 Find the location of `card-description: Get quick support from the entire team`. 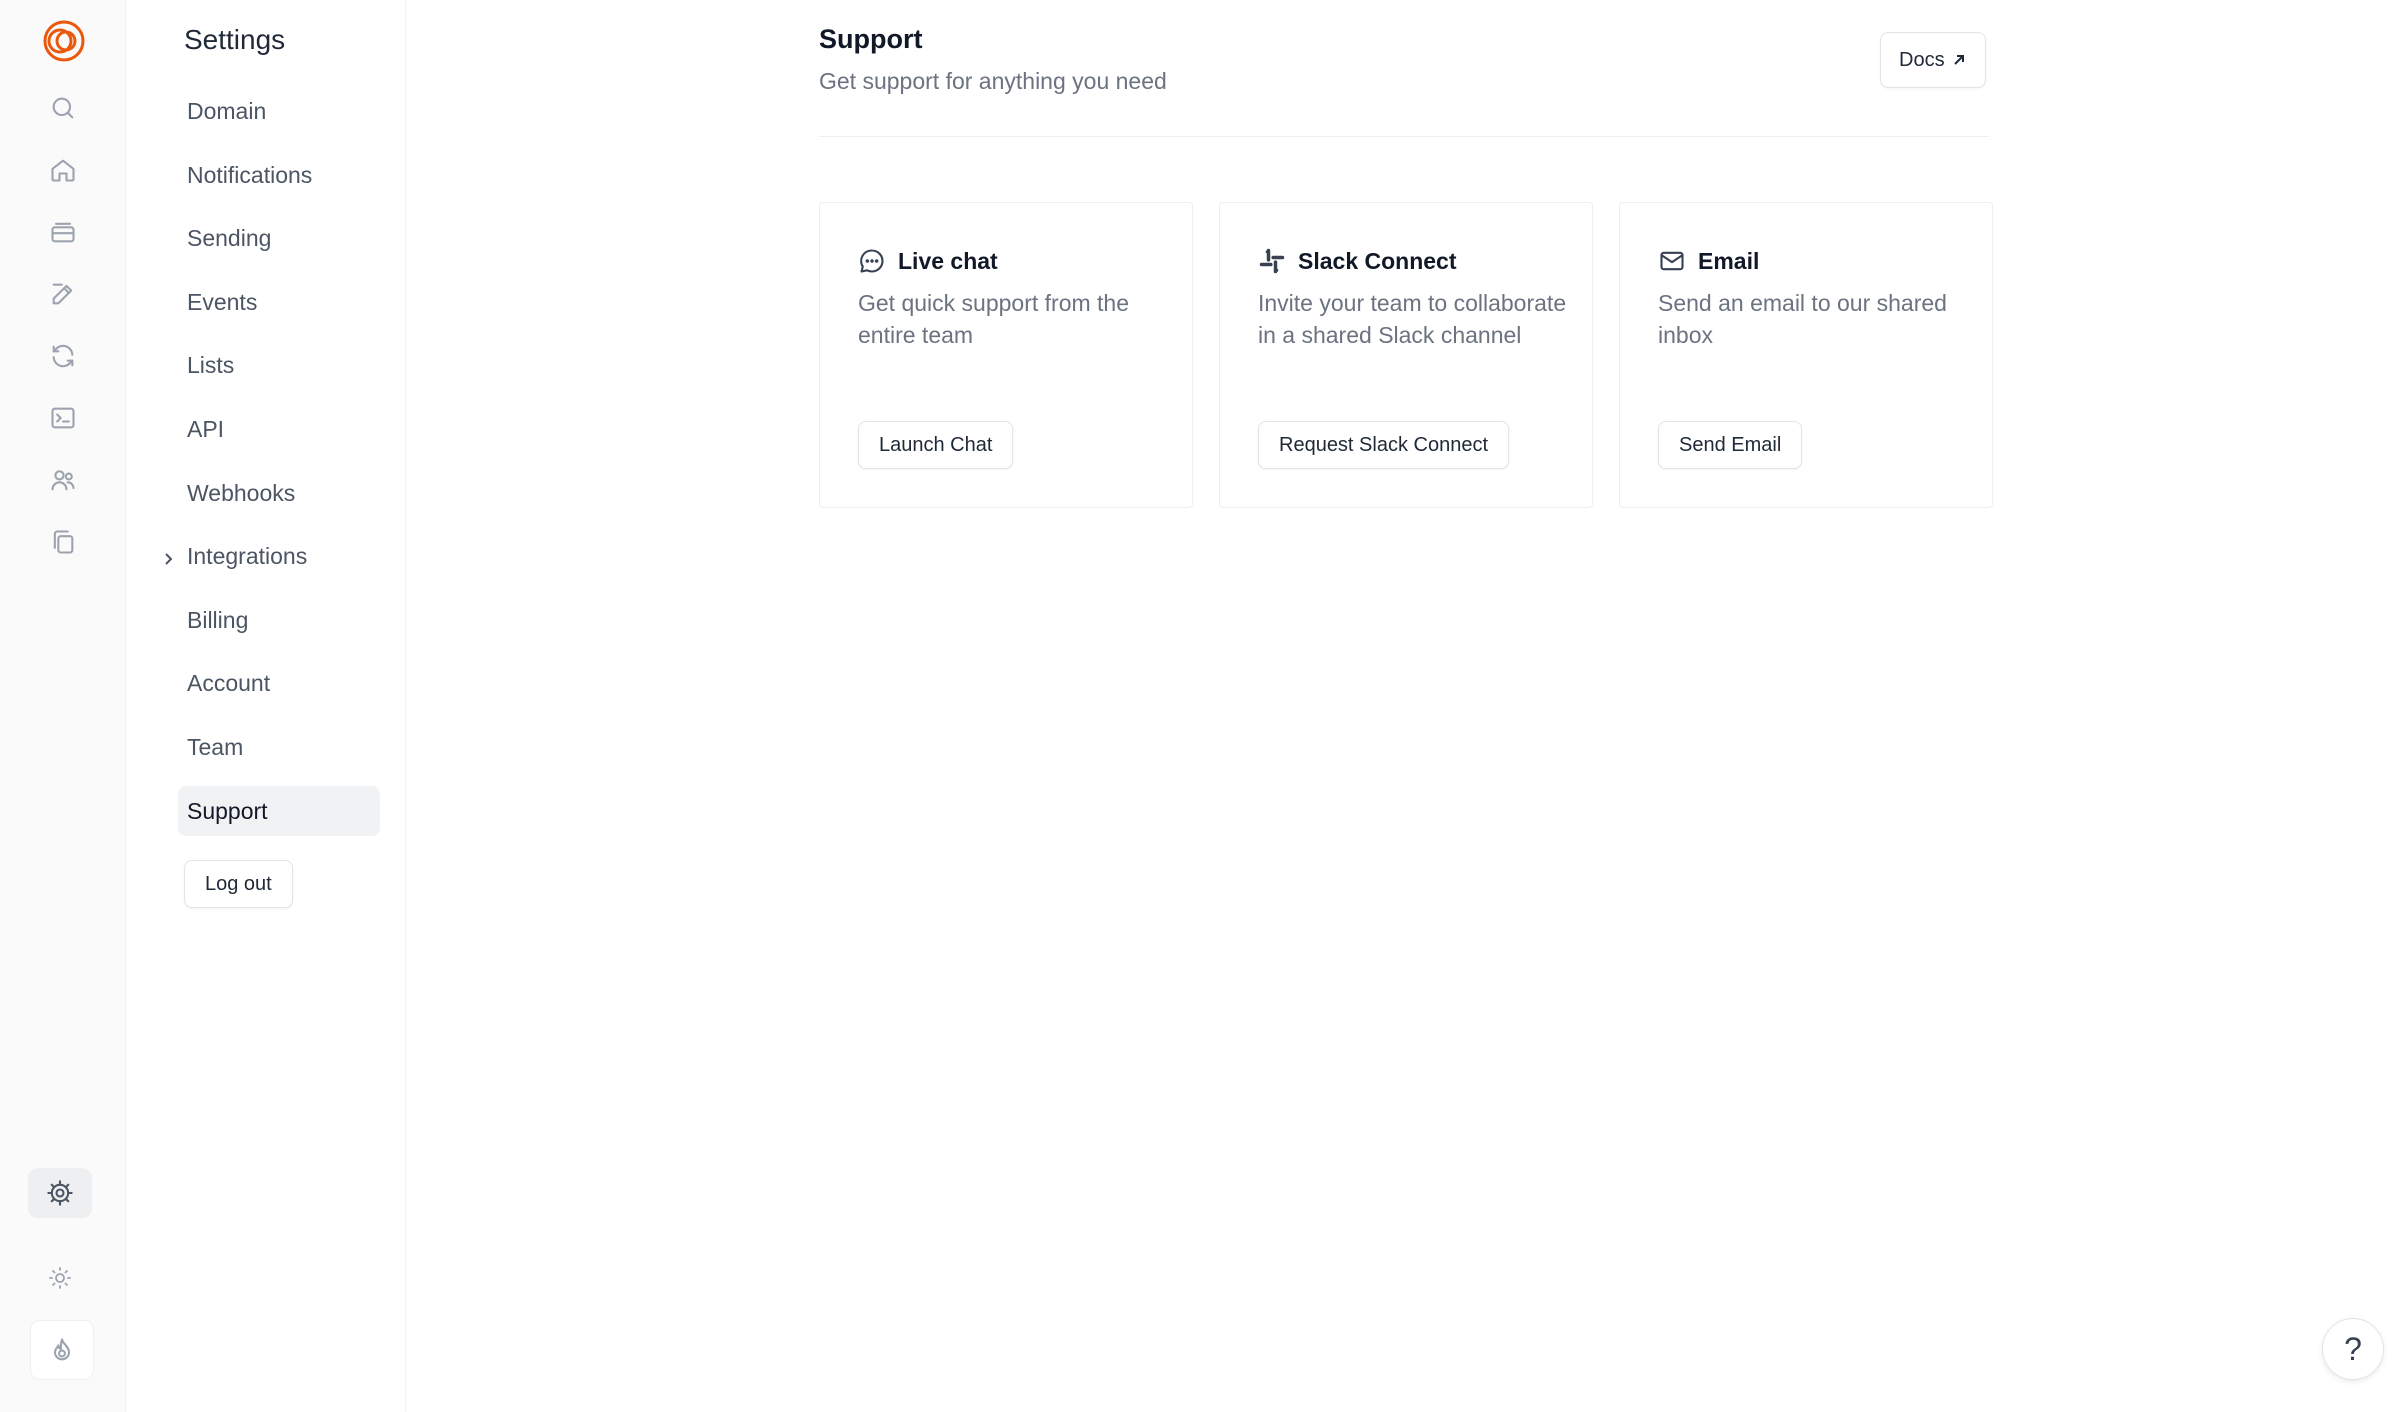

card-description: Get quick support from the entire team is located at coordinates (994, 319).